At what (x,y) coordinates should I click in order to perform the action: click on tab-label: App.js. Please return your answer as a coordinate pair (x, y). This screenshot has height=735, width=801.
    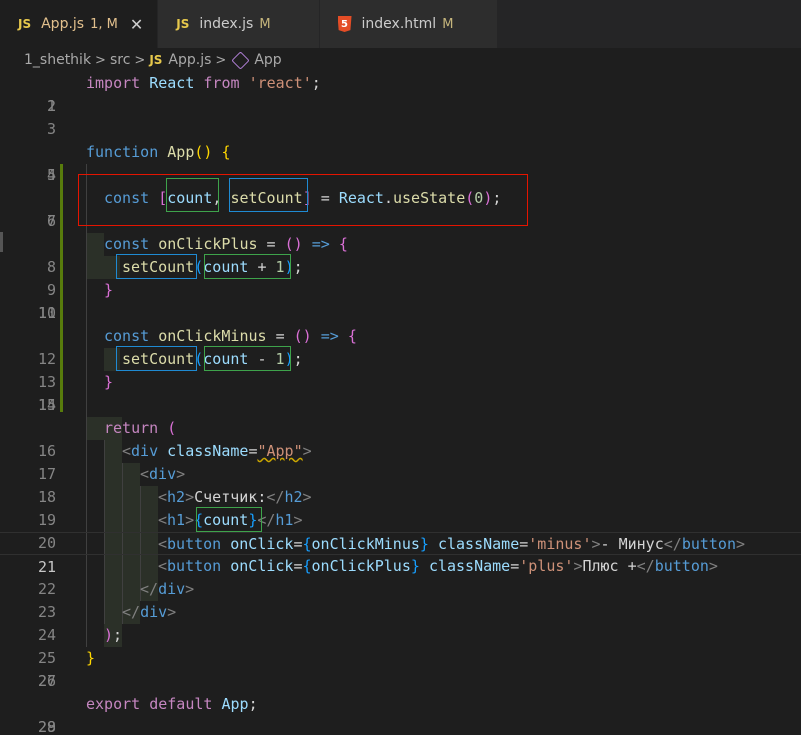
    Looking at the image, I should click on (63, 24).